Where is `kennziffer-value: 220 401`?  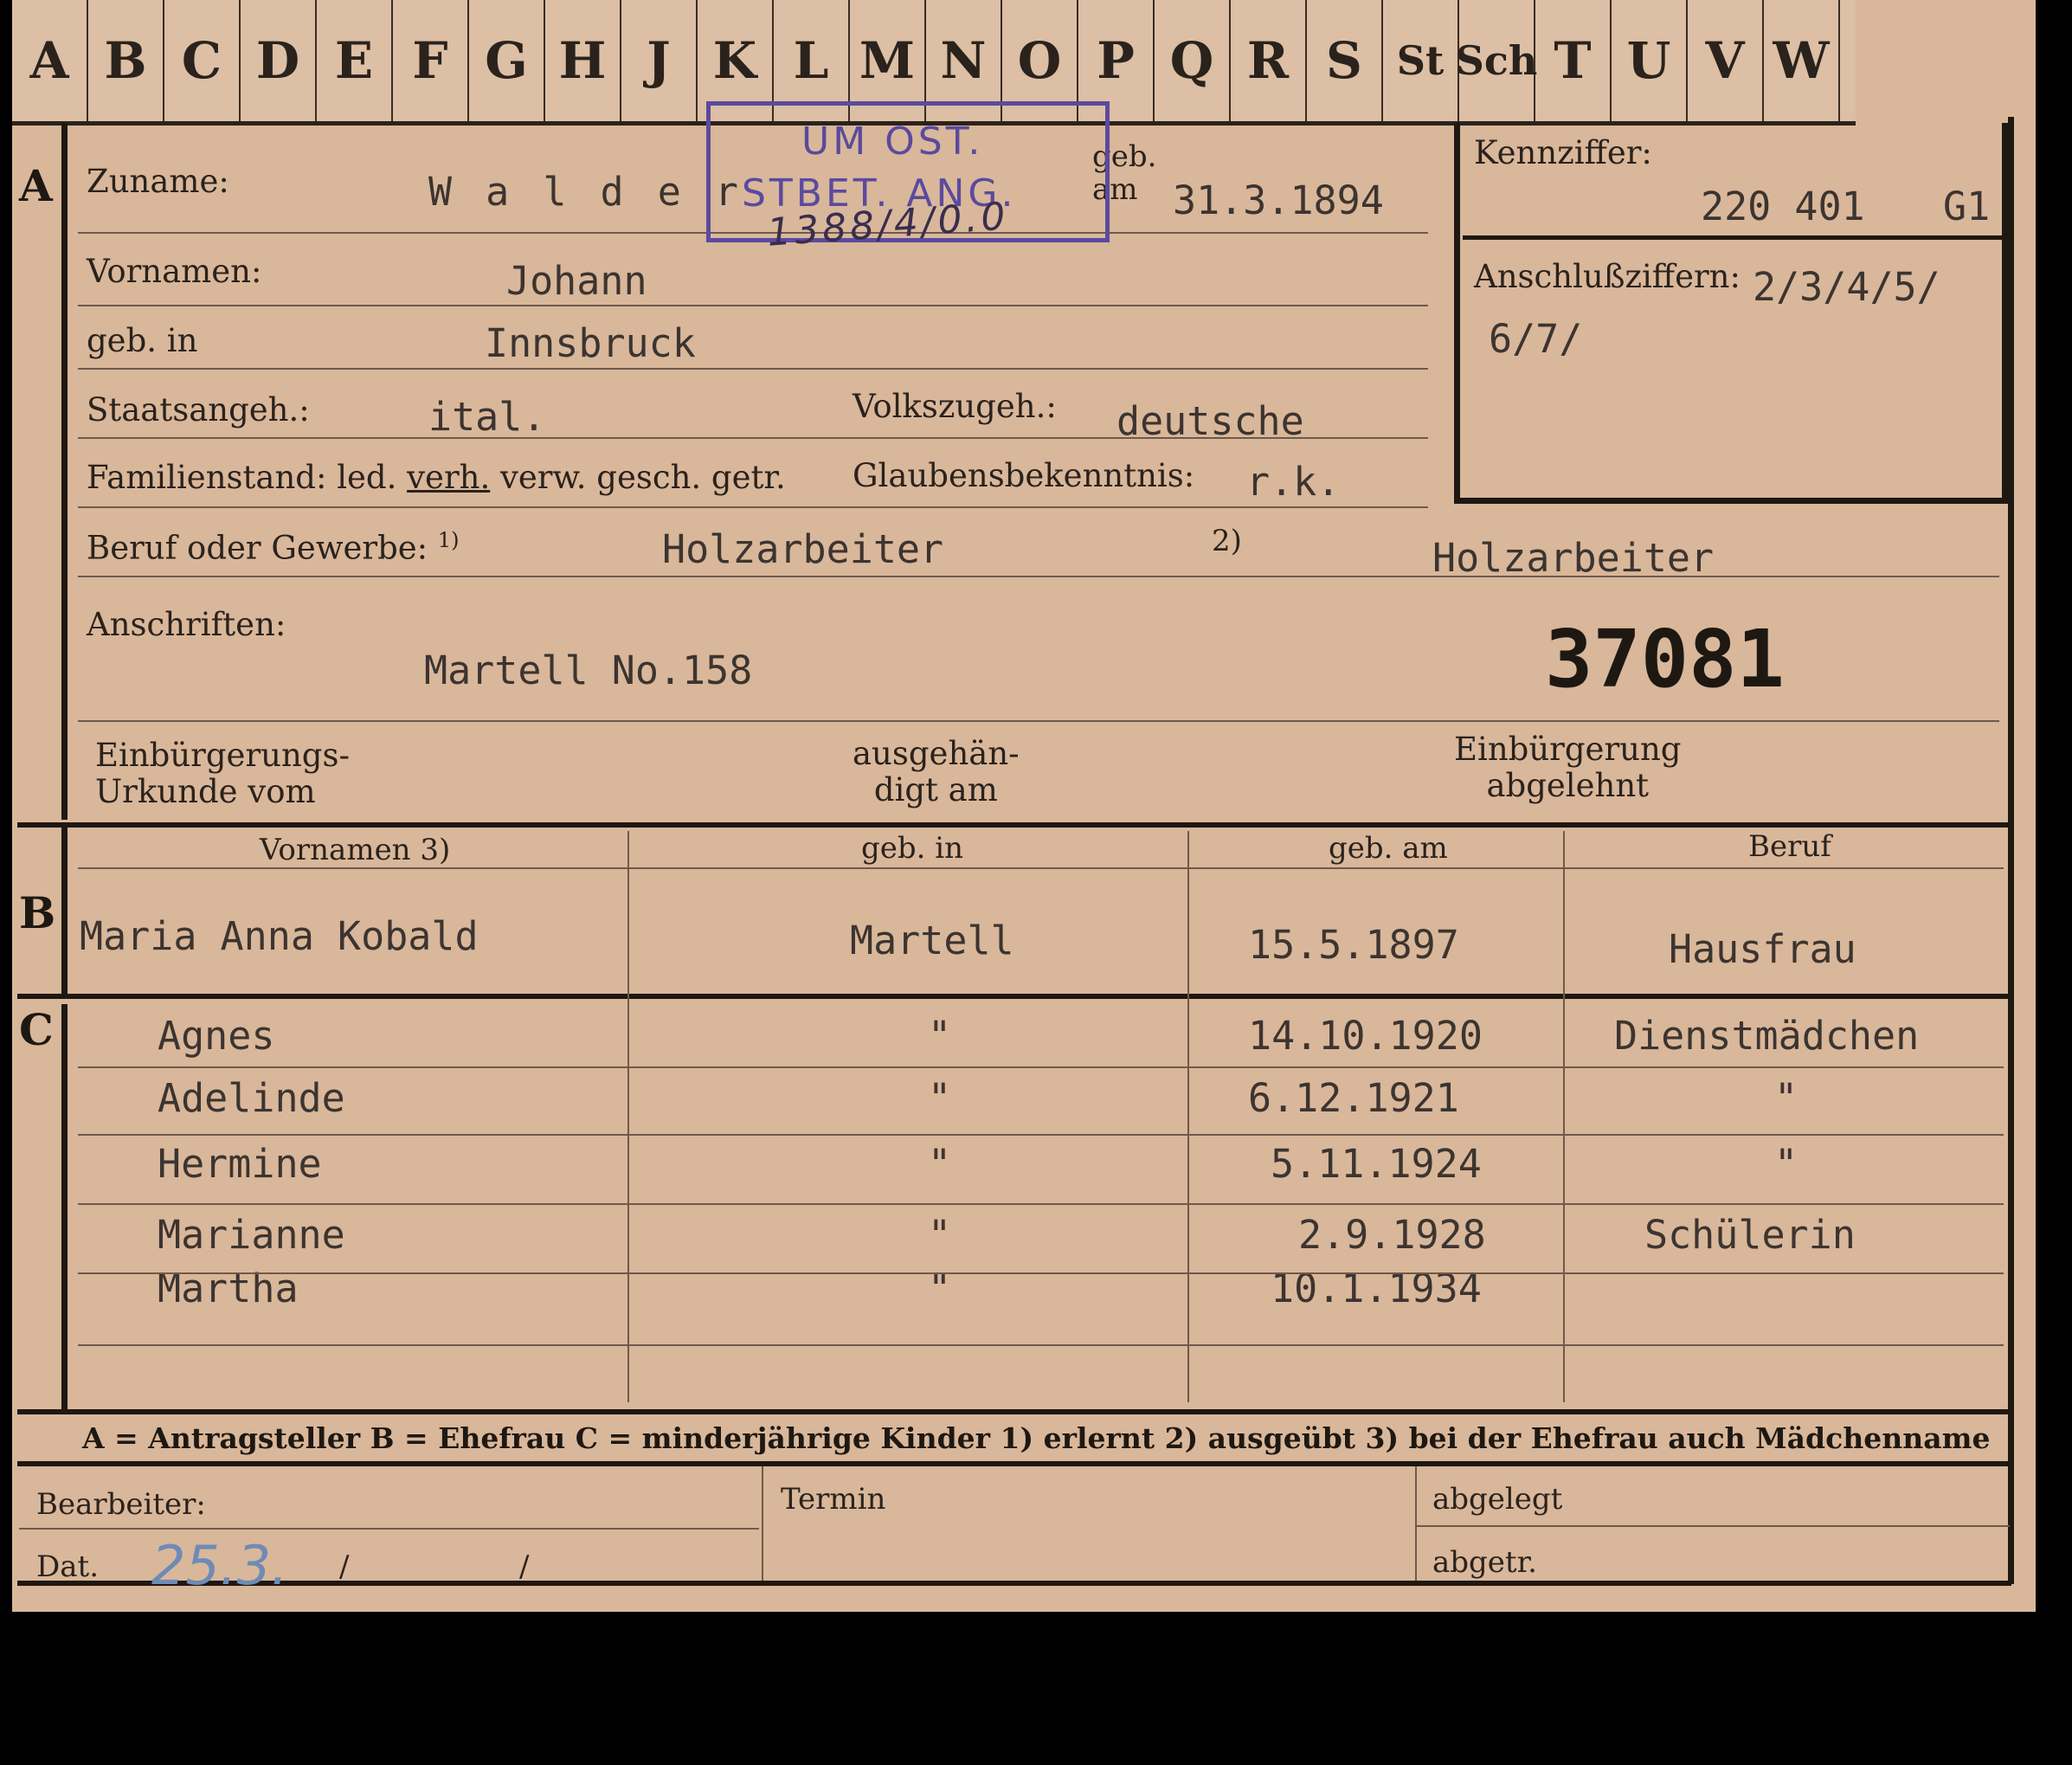 kennziffer-value: 220 401 is located at coordinates (1783, 206).